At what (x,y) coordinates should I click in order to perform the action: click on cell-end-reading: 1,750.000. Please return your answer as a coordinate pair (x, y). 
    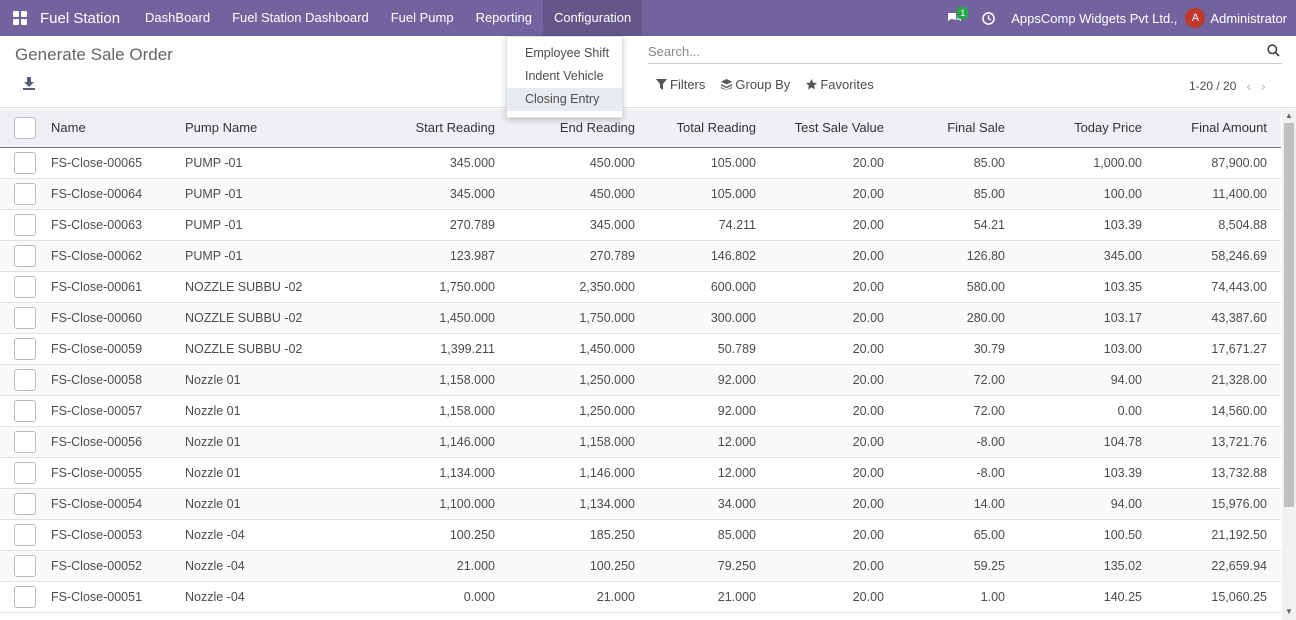
    Looking at the image, I should click on (565, 318).